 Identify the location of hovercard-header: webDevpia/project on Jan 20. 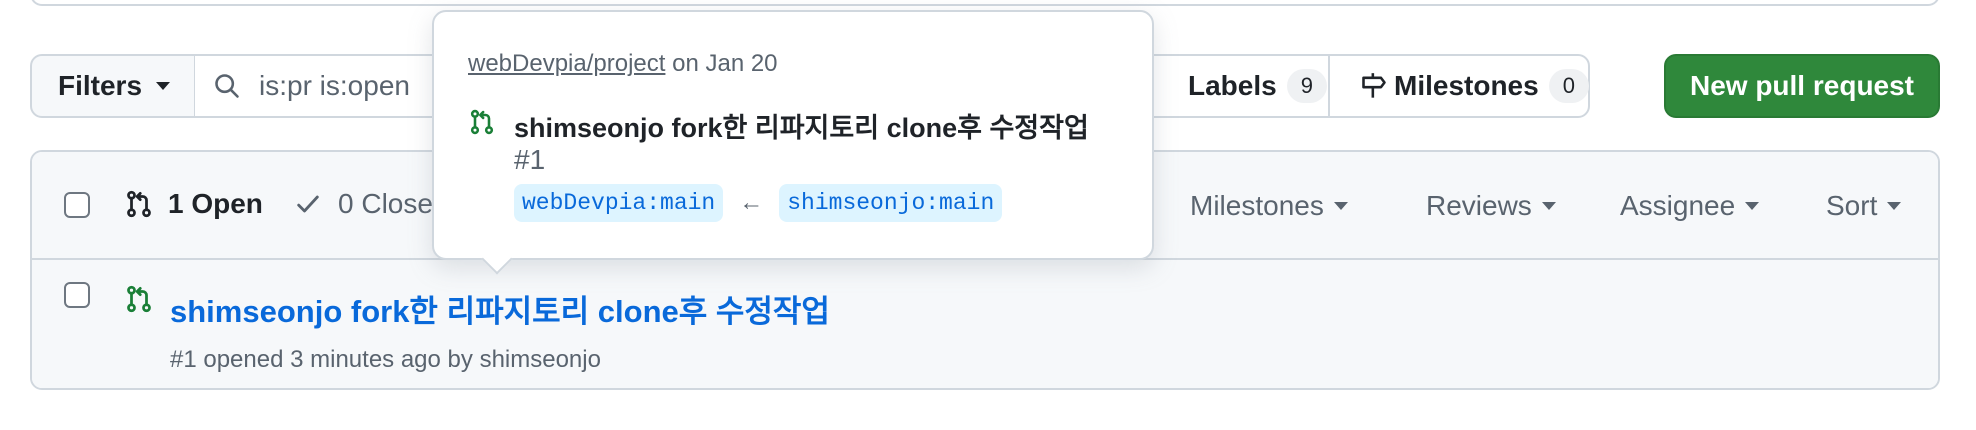
(623, 64).